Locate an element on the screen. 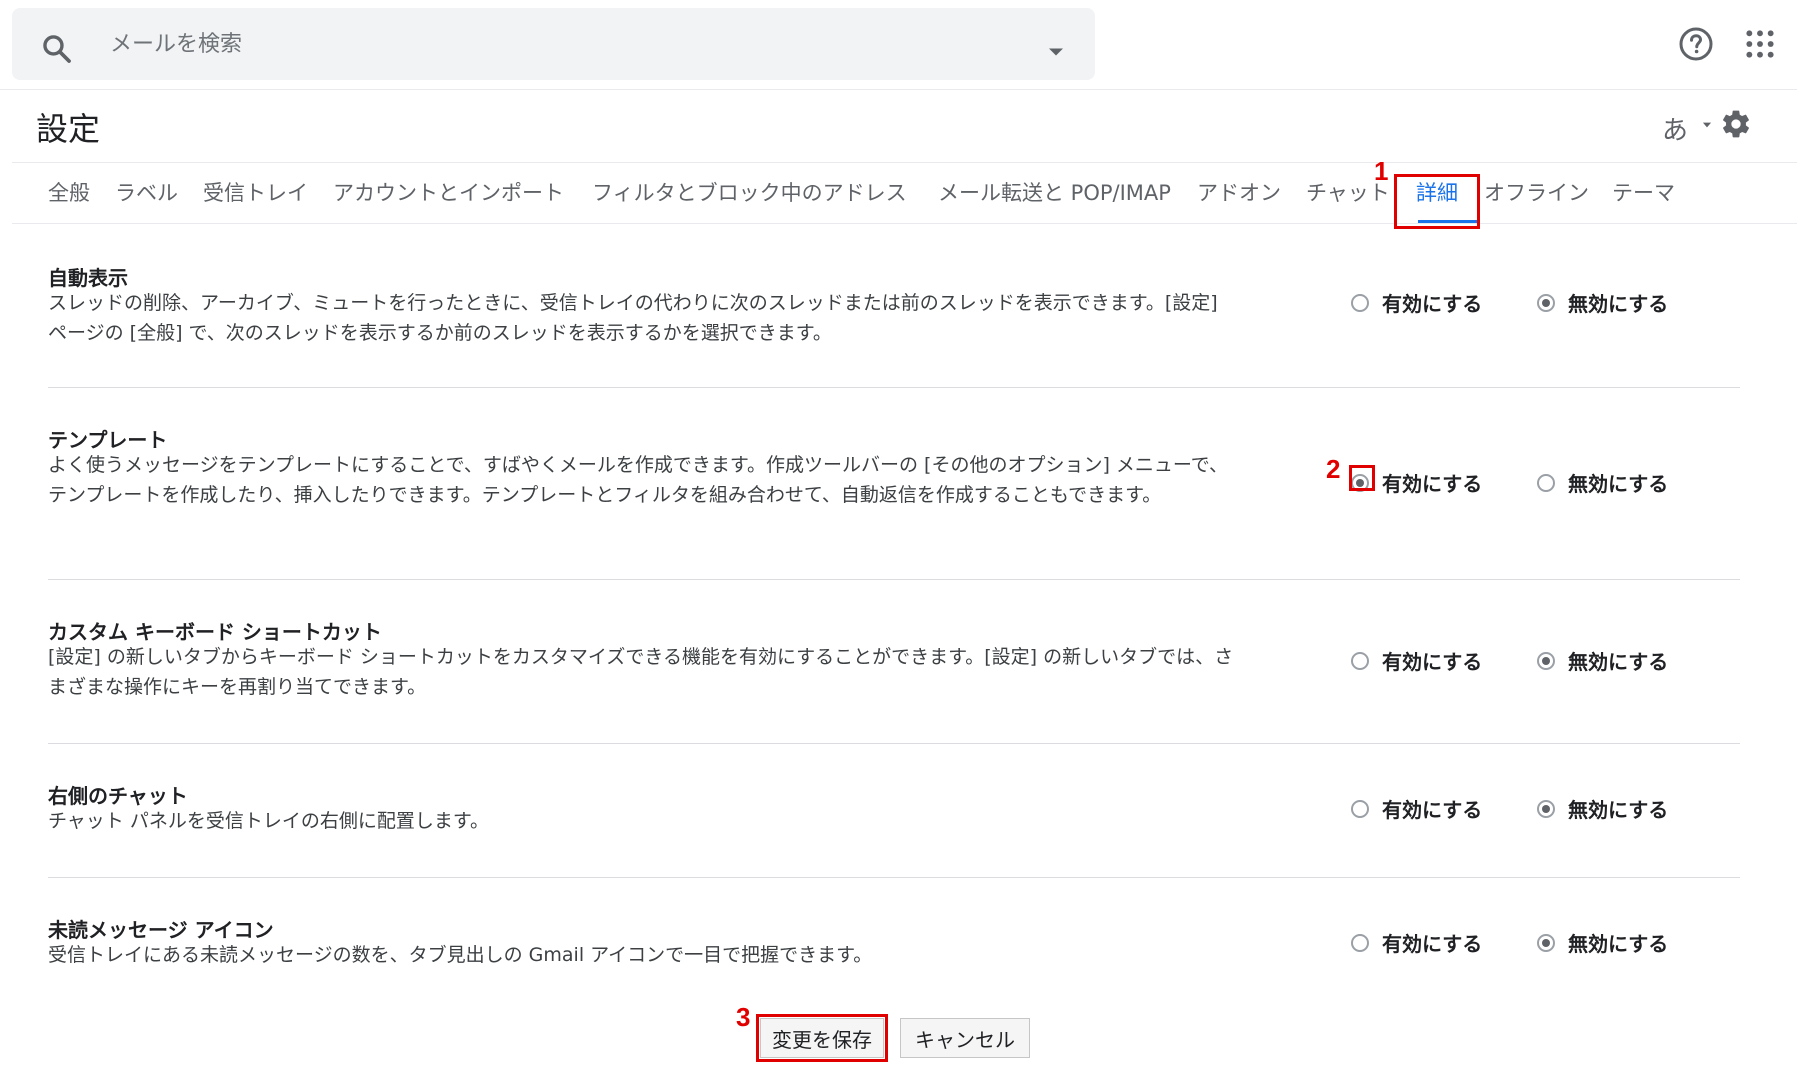  tab-offline: オフライン is located at coordinates (1536, 192).